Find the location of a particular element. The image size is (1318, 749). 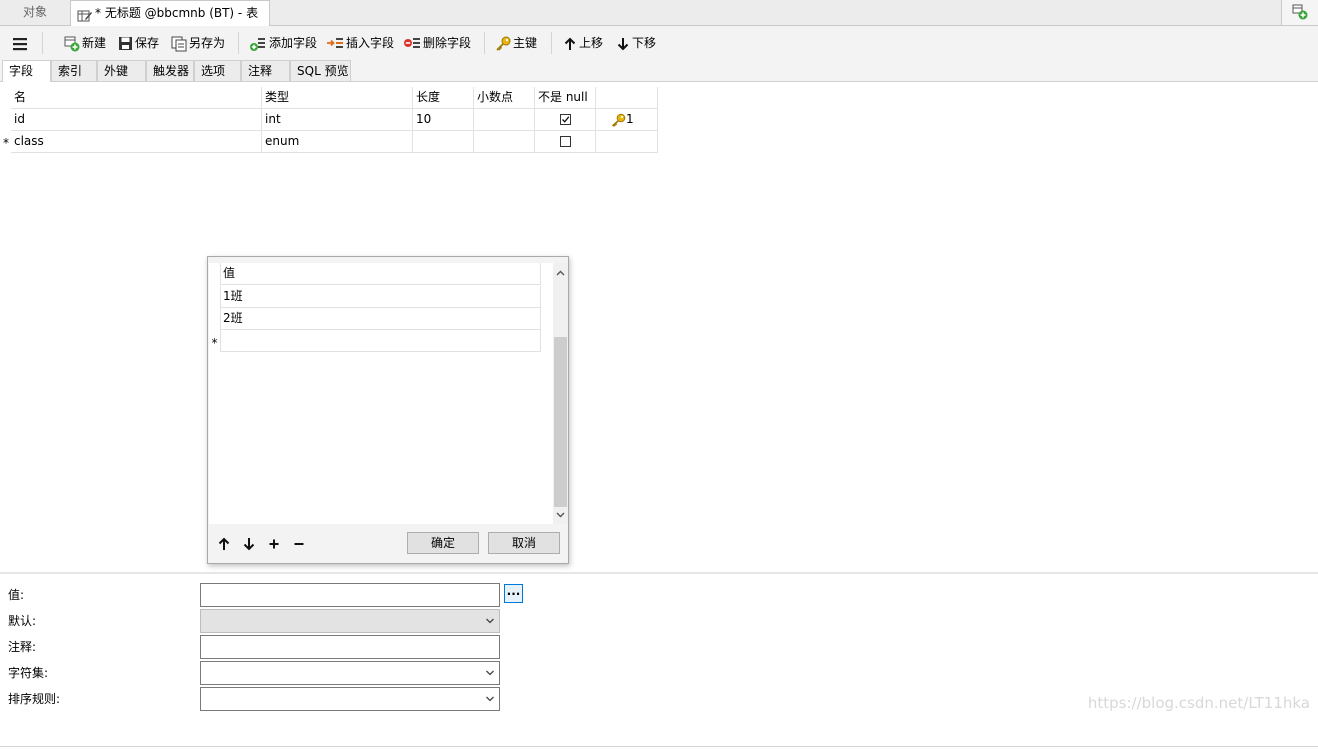

scroll-down-icon is located at coordinates (560, 515).